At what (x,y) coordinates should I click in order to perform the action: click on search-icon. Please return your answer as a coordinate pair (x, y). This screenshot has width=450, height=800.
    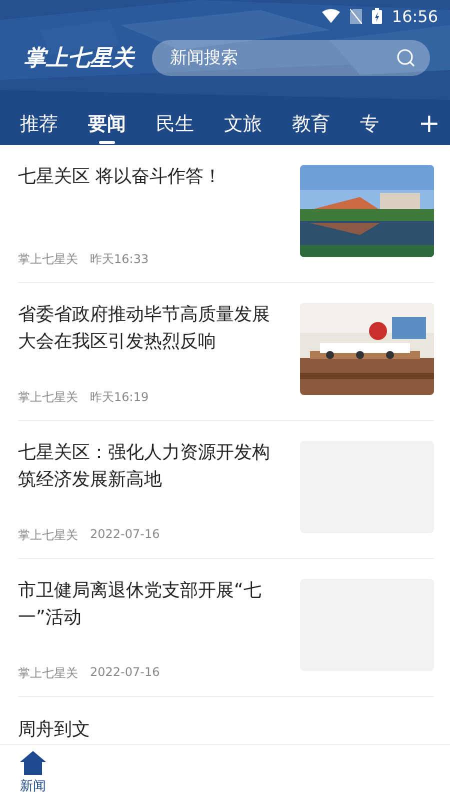
    Looking at the image, I should click on (406, 58).